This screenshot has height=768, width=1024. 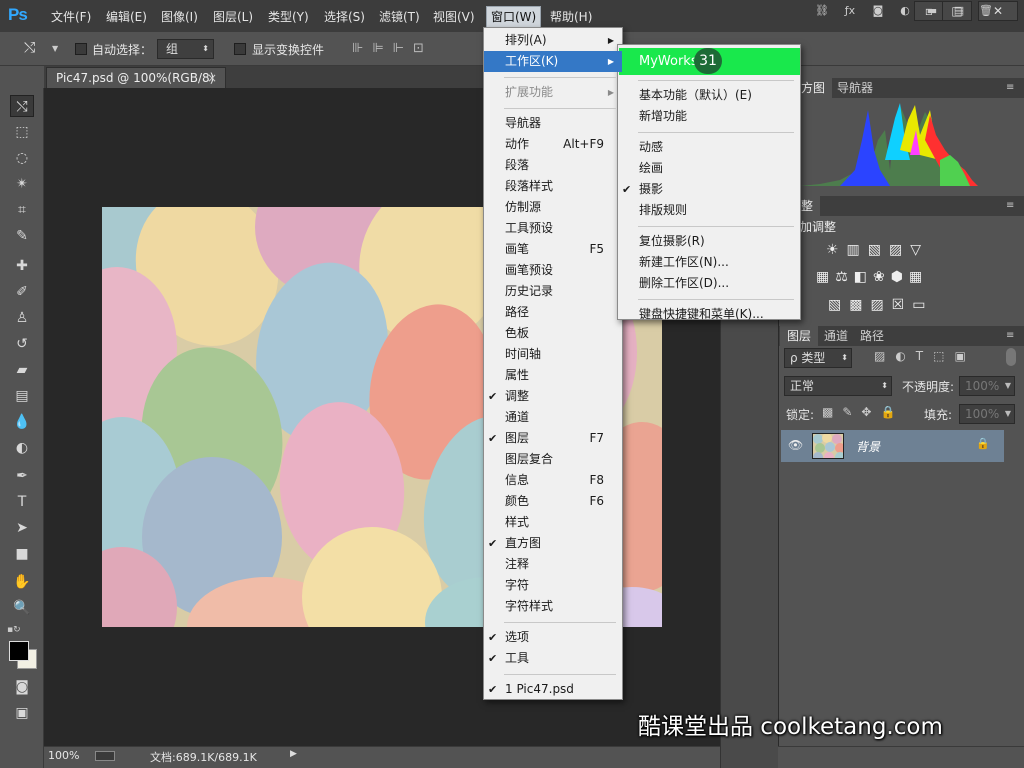 I want to click on rectangle-tool-icon: ■, so click(x=22, y=554).